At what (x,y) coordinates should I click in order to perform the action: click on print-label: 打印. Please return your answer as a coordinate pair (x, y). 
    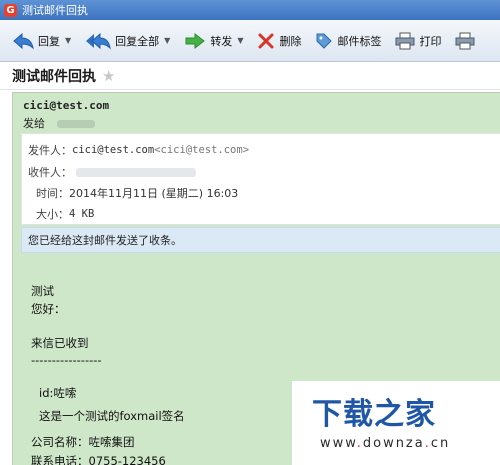
    Looking at the image, I should click on (430, 41).